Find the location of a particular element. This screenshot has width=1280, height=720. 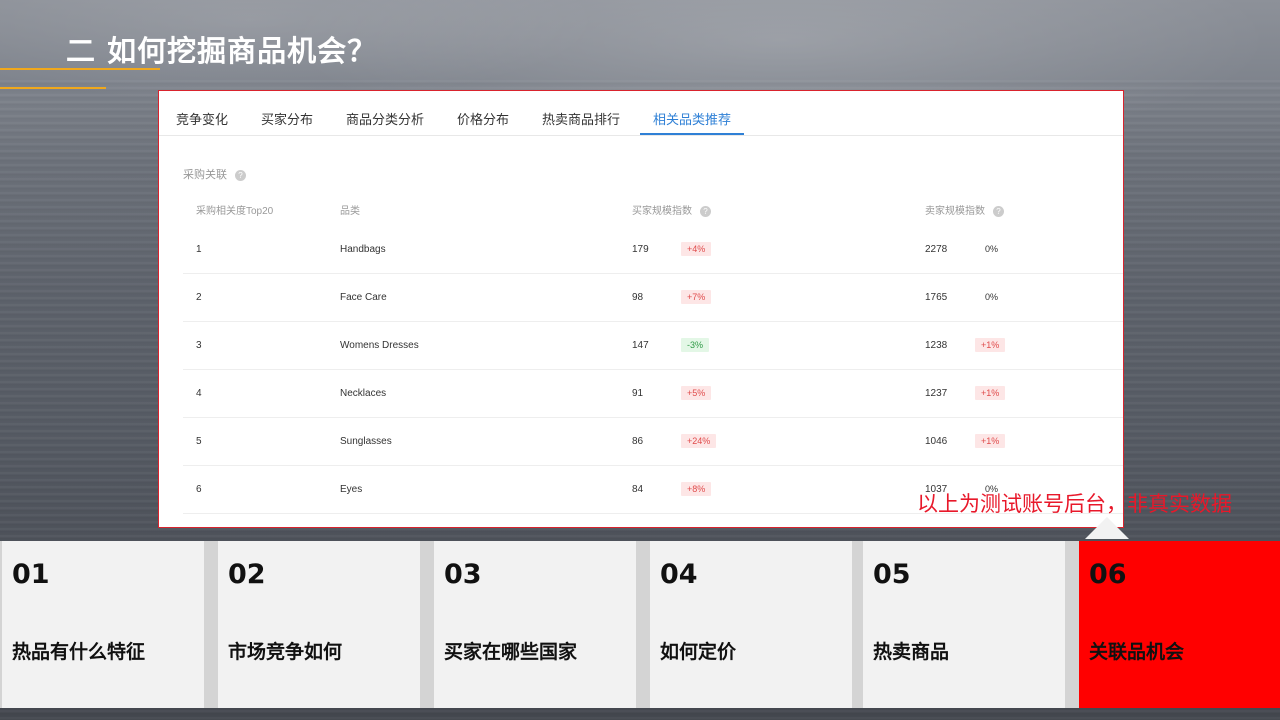

row-rank: 1 is located at coordinates (199, 249).